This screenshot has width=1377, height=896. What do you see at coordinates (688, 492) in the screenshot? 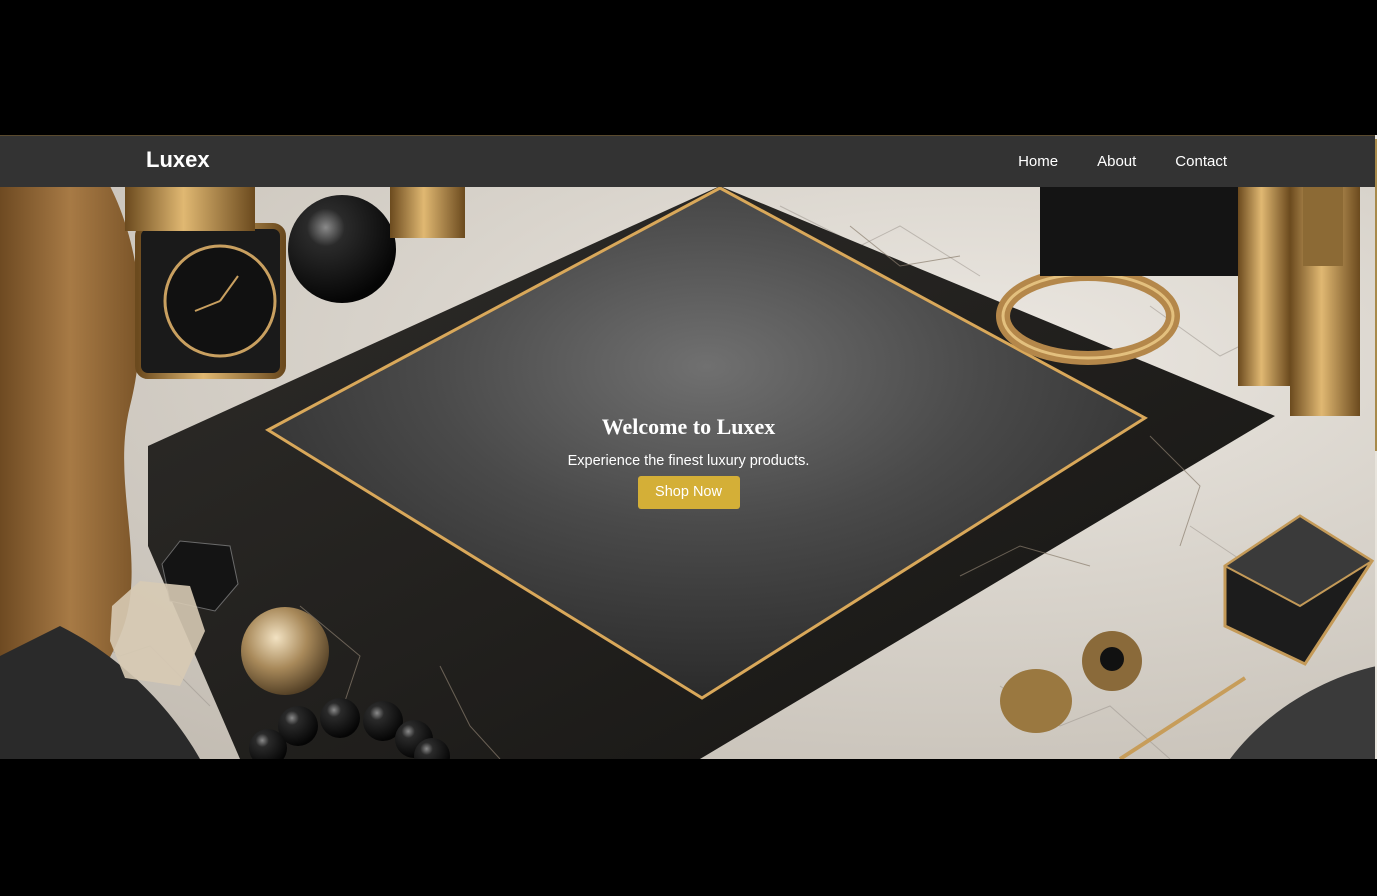
I see `shop-now-button: Shop Now` at bounding box center [688, 492].